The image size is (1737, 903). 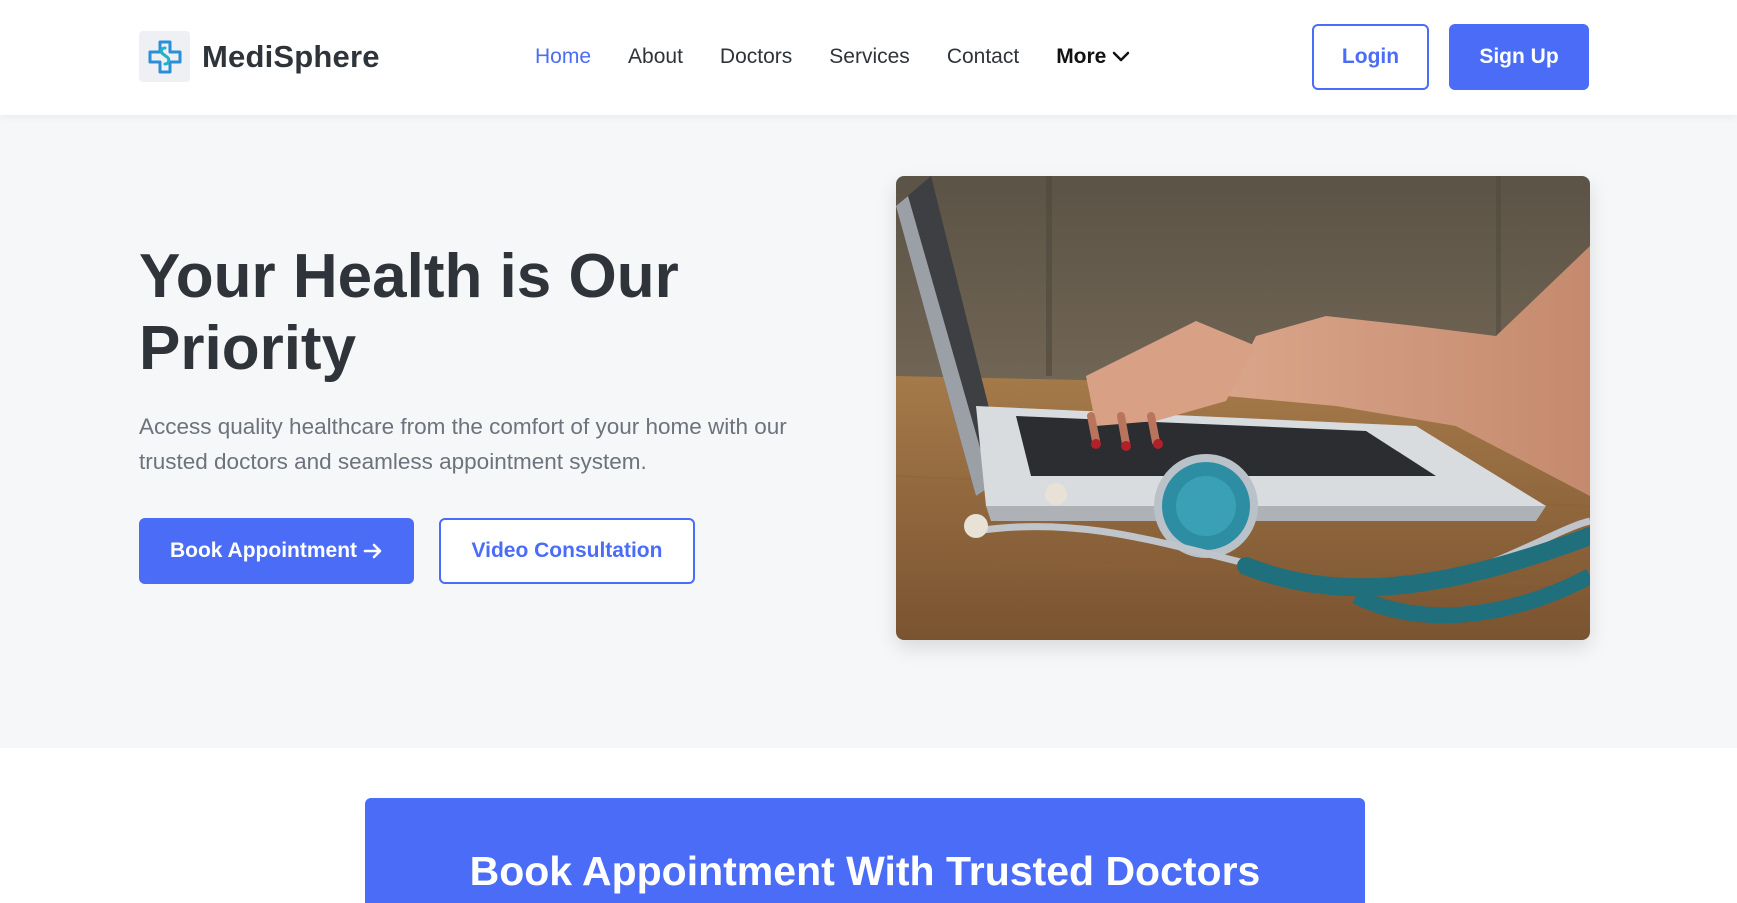 What do you see at coordinates (563, 57) in the screenshot?
I see `nav-item-home: Home` at bounding box center [563, 57].